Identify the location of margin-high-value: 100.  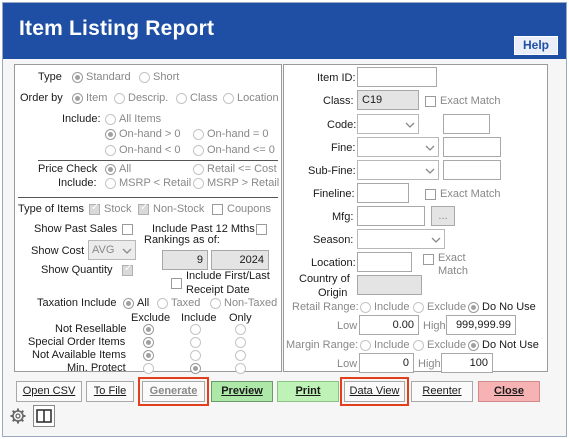
(478, 363).